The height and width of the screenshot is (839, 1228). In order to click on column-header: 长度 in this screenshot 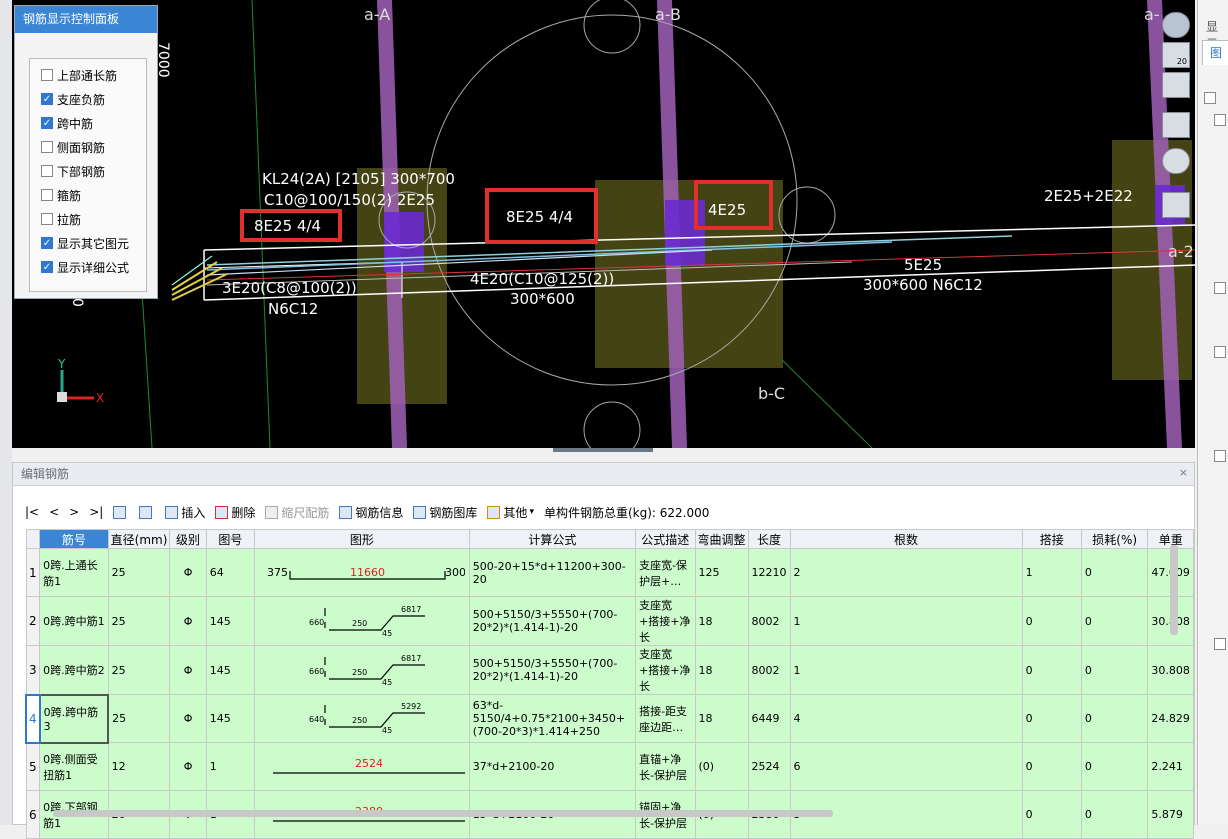, I will do `click(769, 539)`.